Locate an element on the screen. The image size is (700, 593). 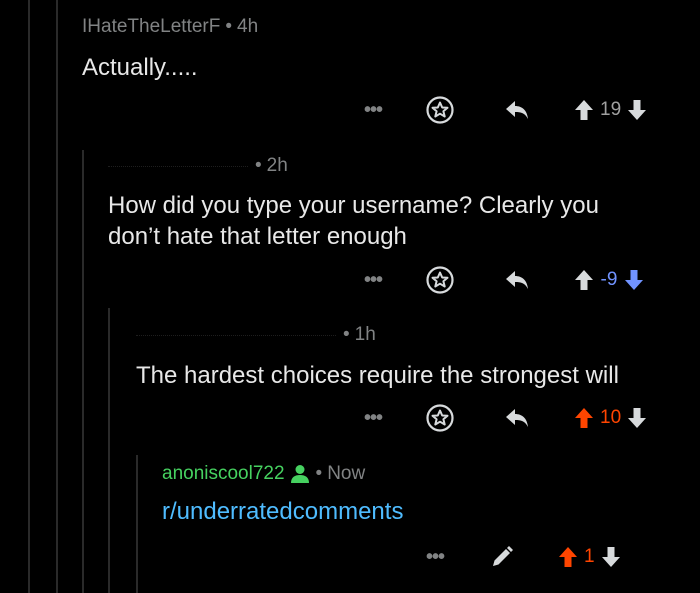
username: IHateTheLetterF is located at coordinates (151, 27).